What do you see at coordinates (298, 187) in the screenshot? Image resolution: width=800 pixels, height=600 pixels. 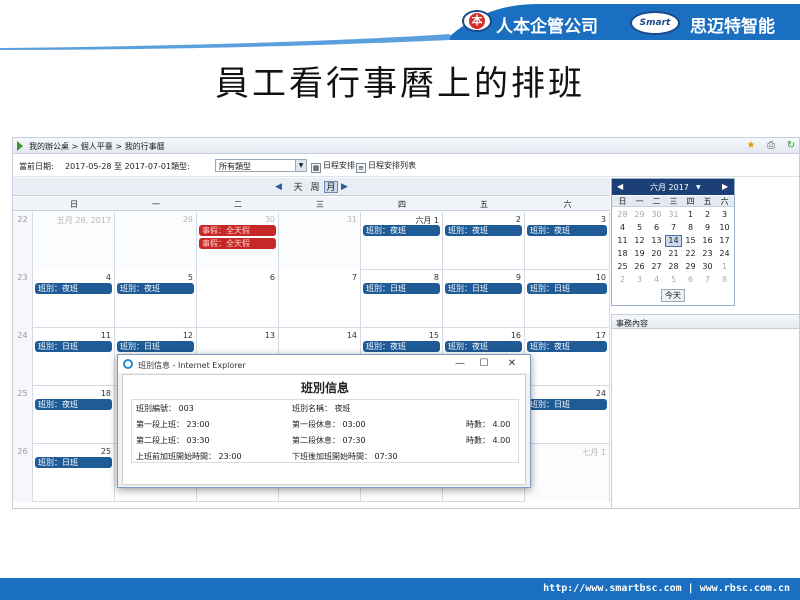 I see `view-day-button: 天` at bounding box center [298, 187].